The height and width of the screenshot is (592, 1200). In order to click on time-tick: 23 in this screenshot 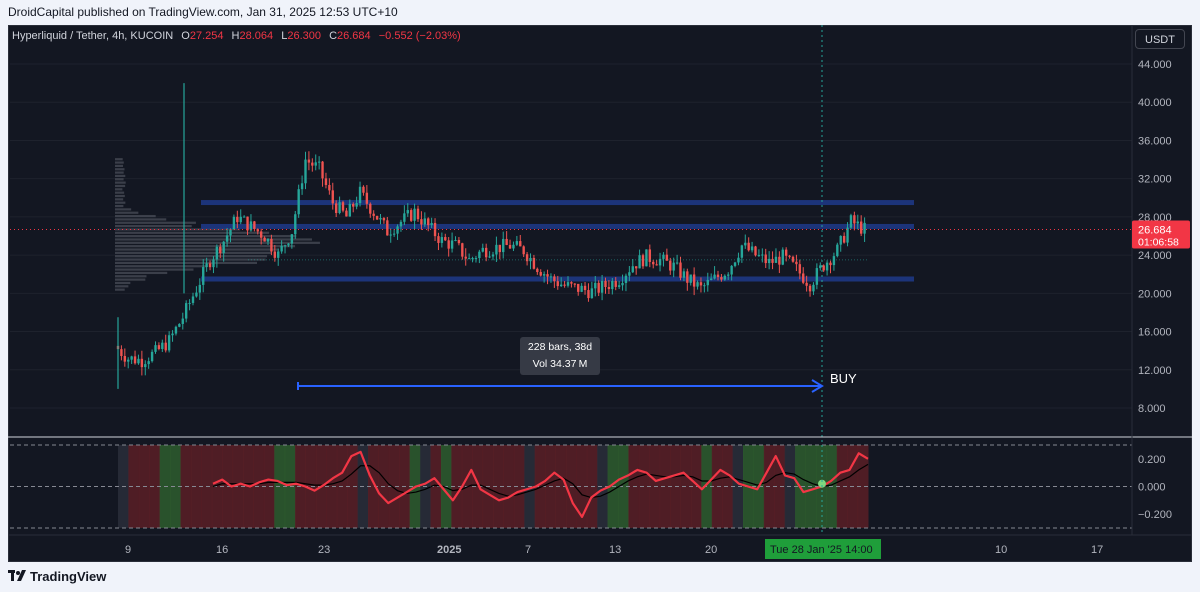, I will do `click(324, 550)`.